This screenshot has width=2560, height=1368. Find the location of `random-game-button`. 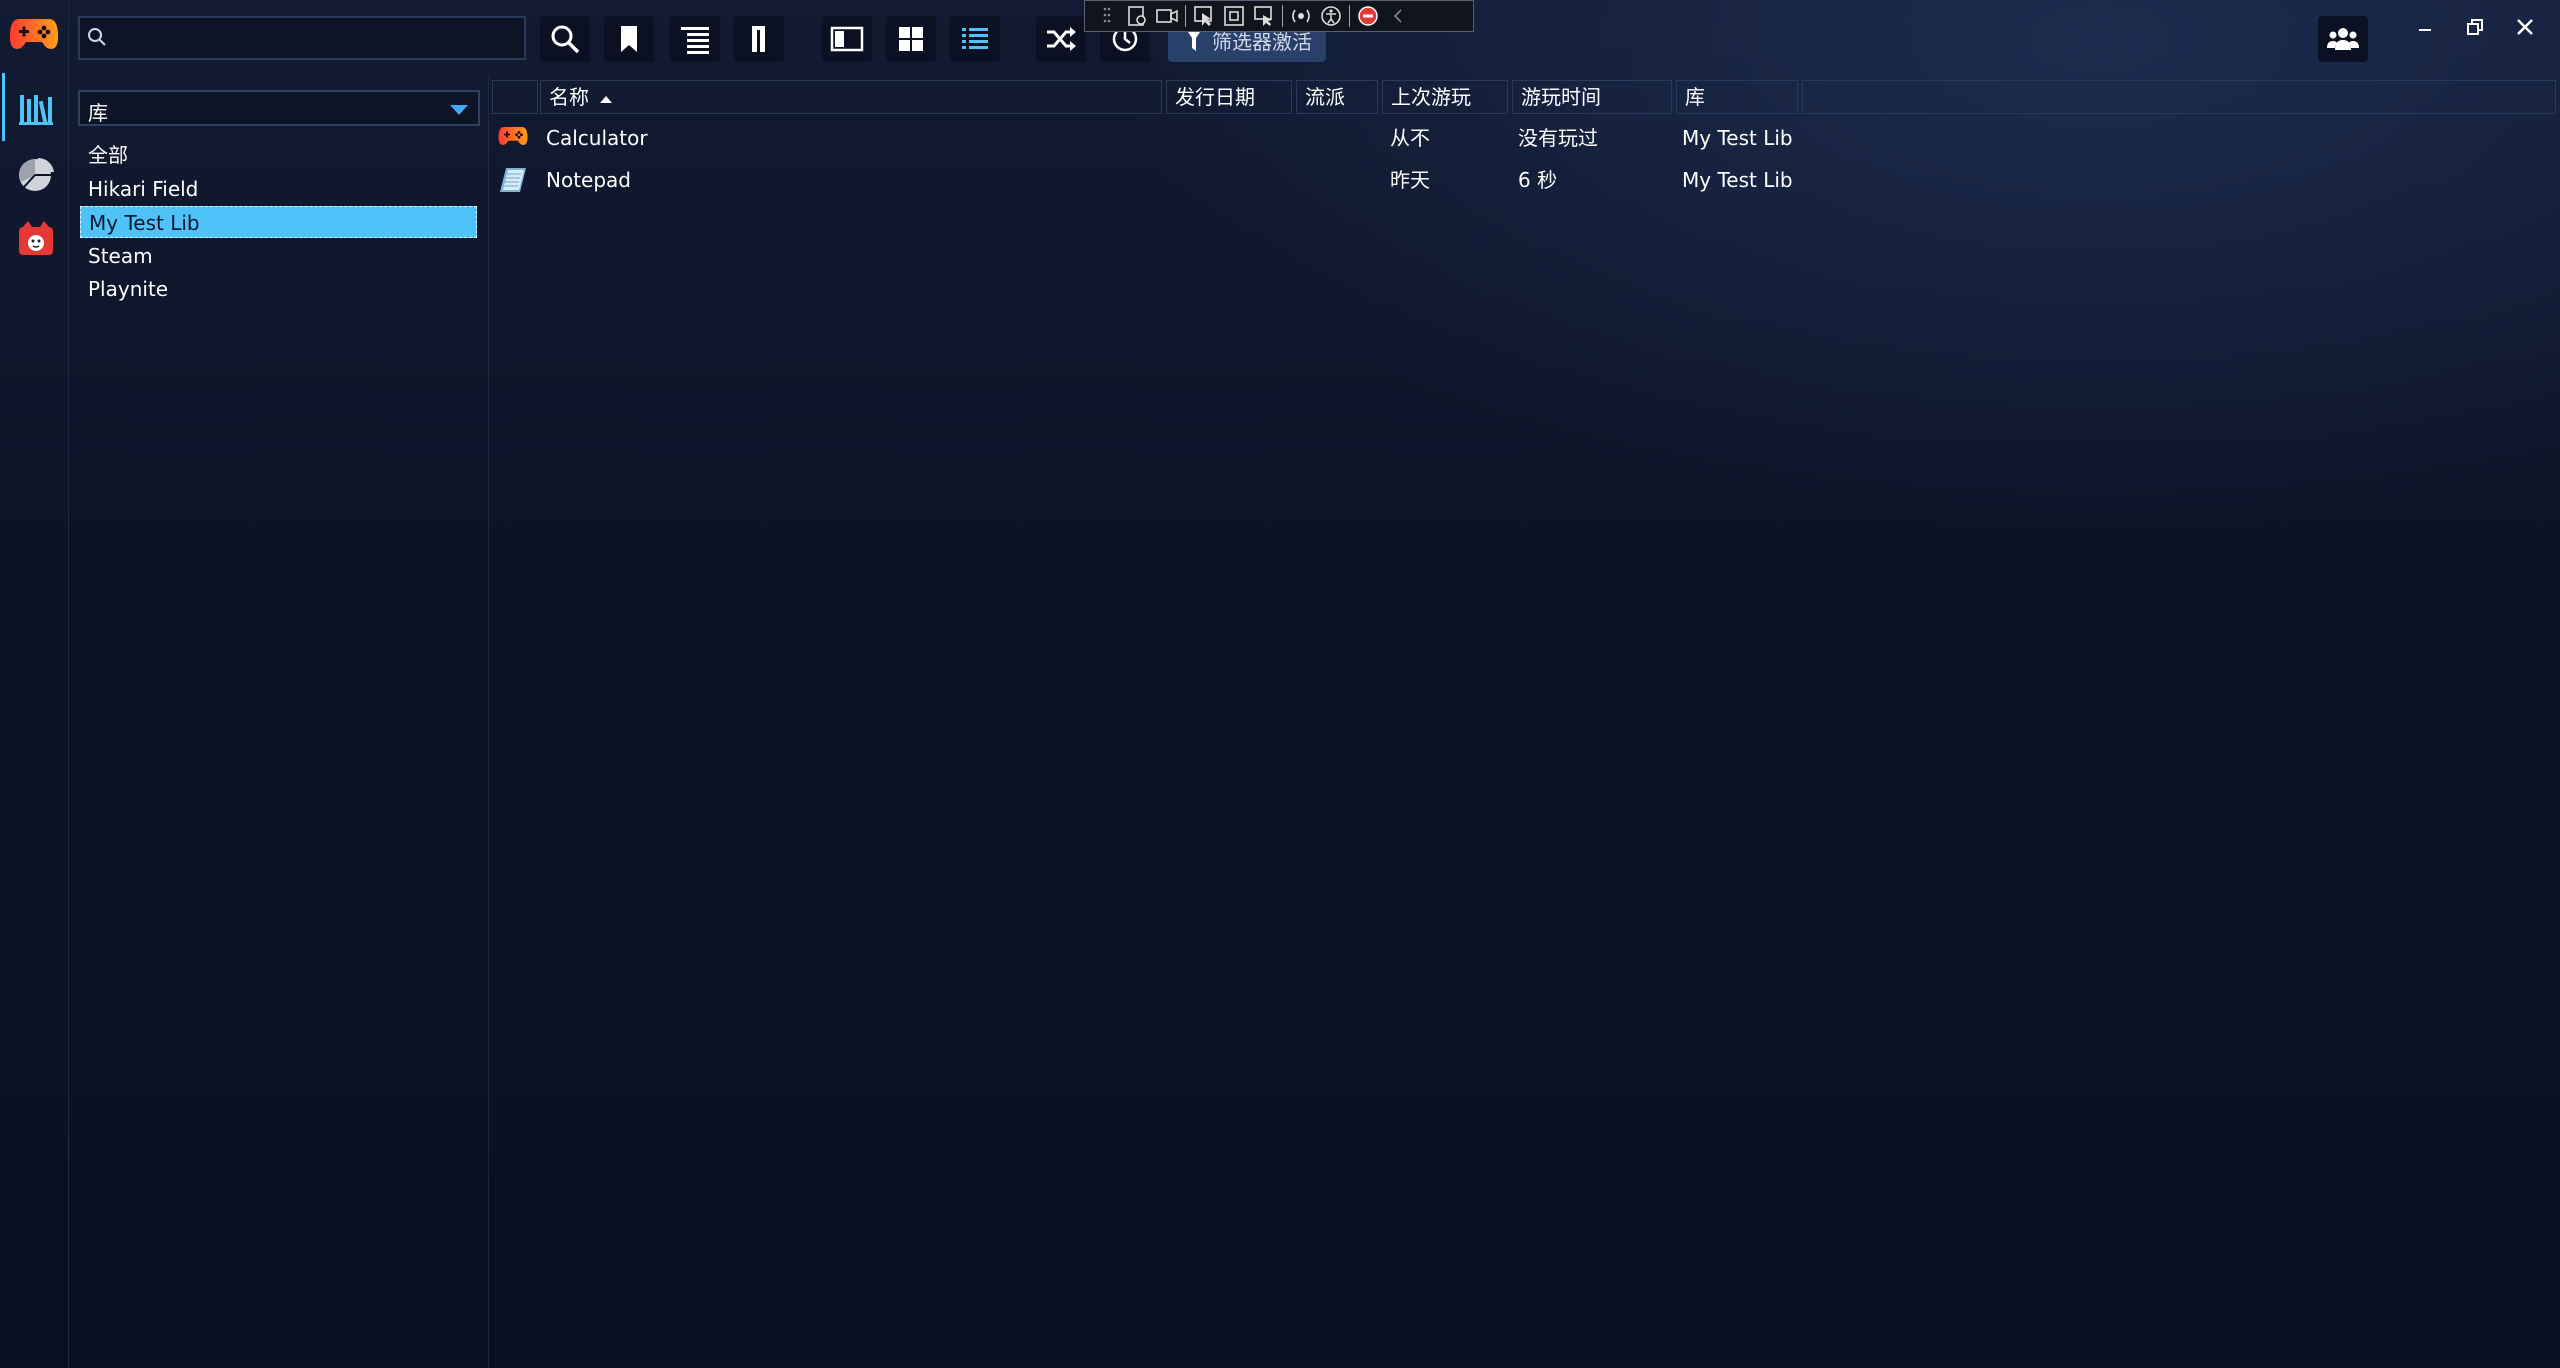

random-game-button is located at coordinates (1061, 39).